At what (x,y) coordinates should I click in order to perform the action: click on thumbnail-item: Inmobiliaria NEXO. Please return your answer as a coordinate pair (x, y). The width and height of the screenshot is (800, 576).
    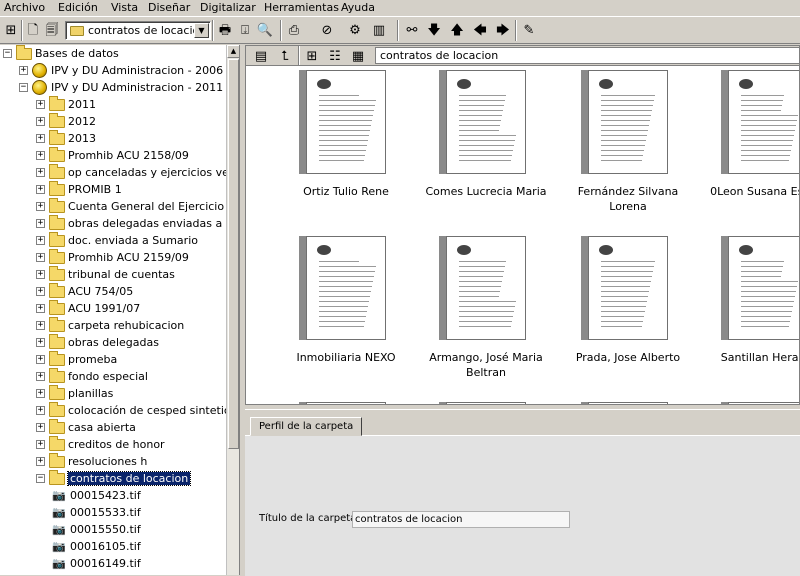
    Looking at the image, I should click on (346, 320).